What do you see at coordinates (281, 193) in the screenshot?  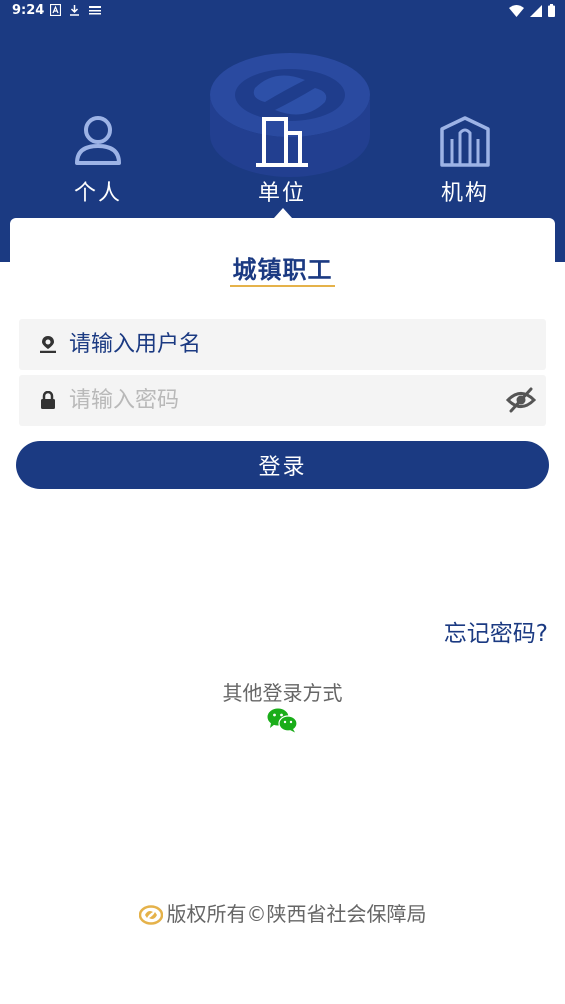 I see `tab-unit-label: 单位` at bounding box center [281, 193].